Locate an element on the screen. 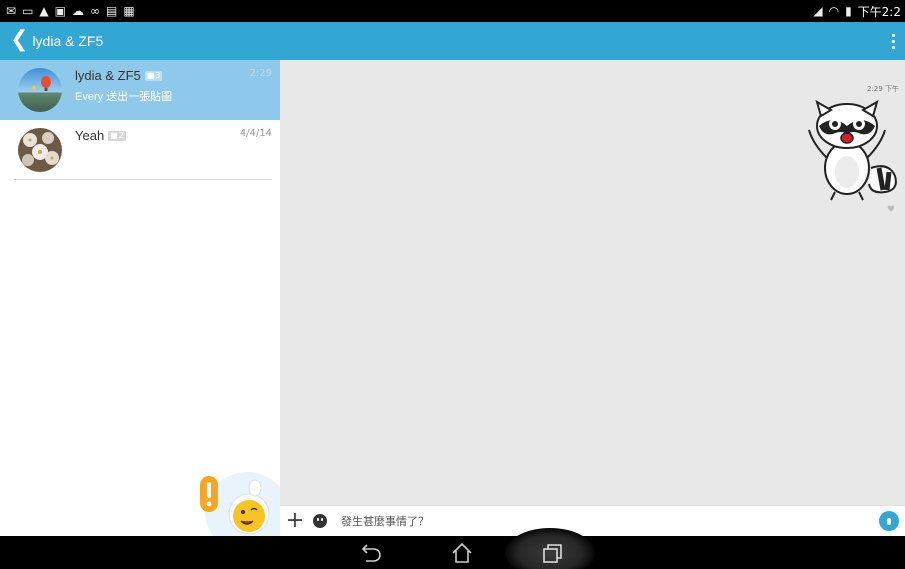 The width and height of the screenshot is (905, 569). warning-icon: ▲ is located at coordinates (44, 11).